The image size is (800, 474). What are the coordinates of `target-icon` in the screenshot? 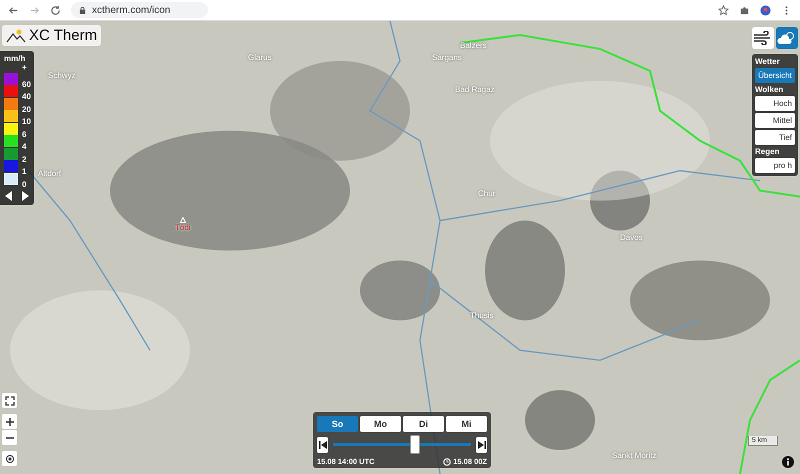 It's located at (9, 459).